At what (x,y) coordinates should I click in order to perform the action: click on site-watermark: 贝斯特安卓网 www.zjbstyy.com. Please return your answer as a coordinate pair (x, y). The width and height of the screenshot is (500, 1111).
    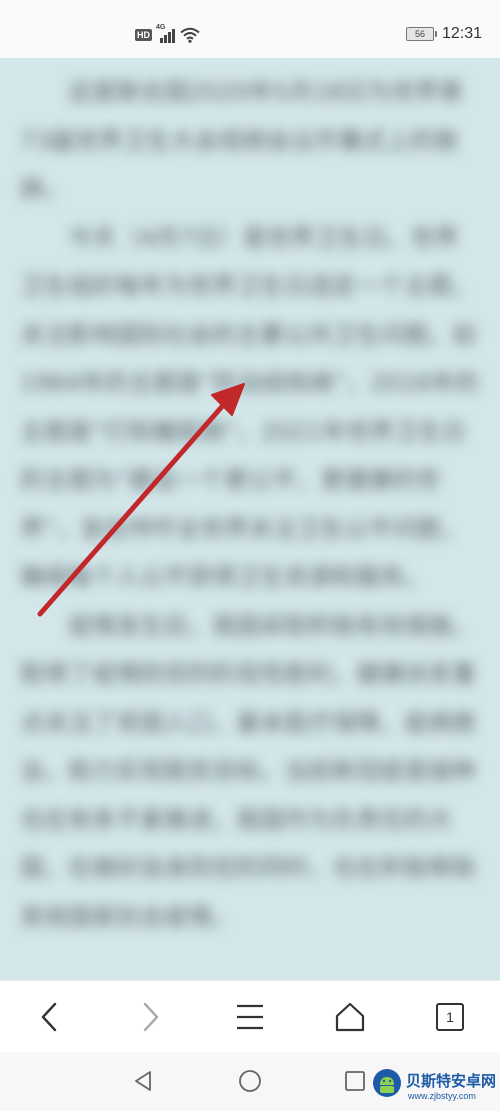
    Looking at the image, I should click on (433, 1085).